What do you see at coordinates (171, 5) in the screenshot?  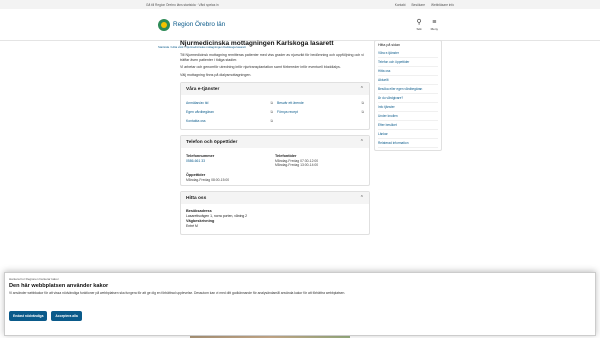 I see `startsida-link: Gå till Region Örebro läns startsida` at bounding box center [171, 5].